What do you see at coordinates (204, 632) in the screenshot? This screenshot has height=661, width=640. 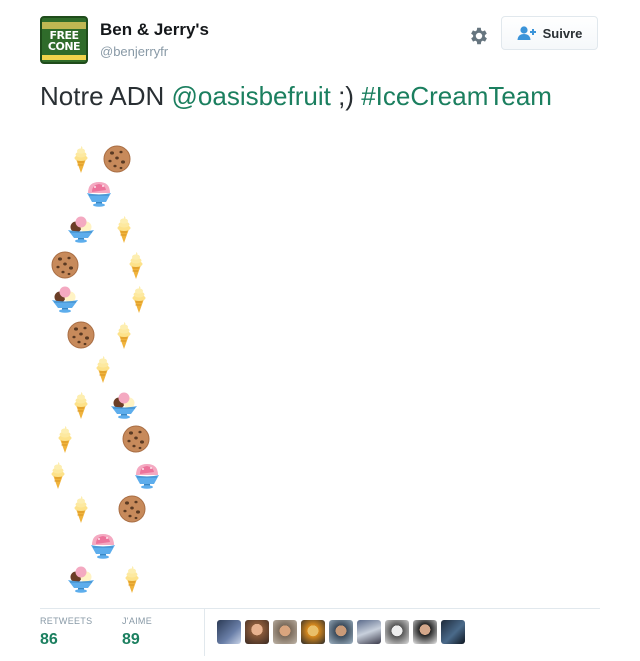 I see `stats-divider` at bounding box center [204, 632].